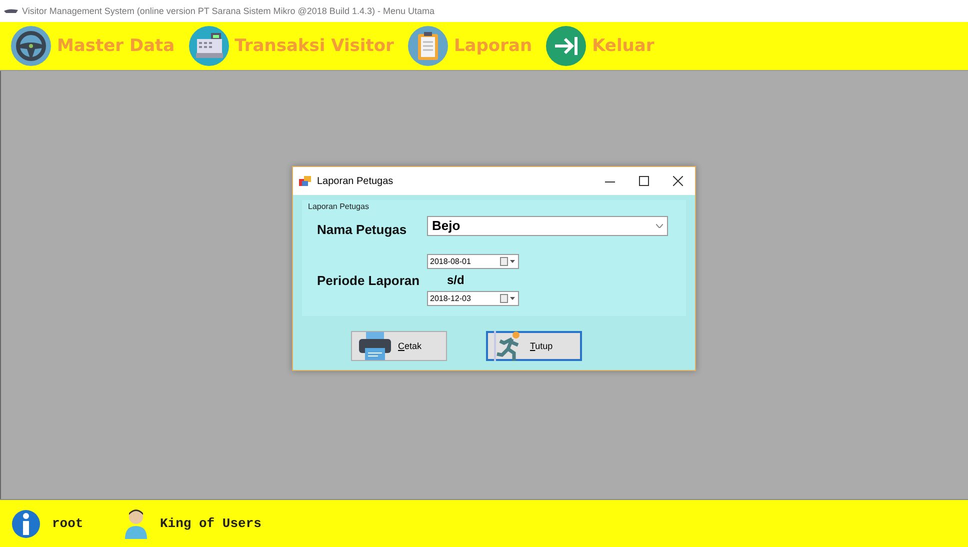  I want to click on user-avatar-icon, so click(136, 523).